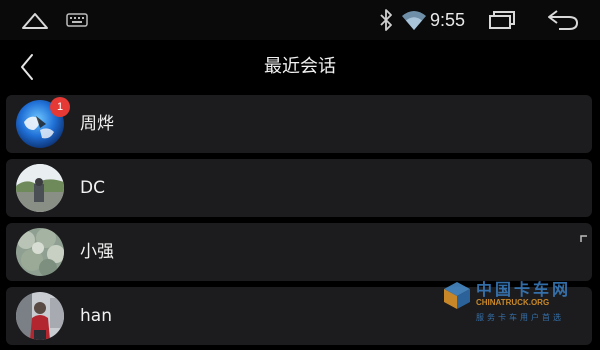  I want to click on contact-name: DC, so click(92, 188).